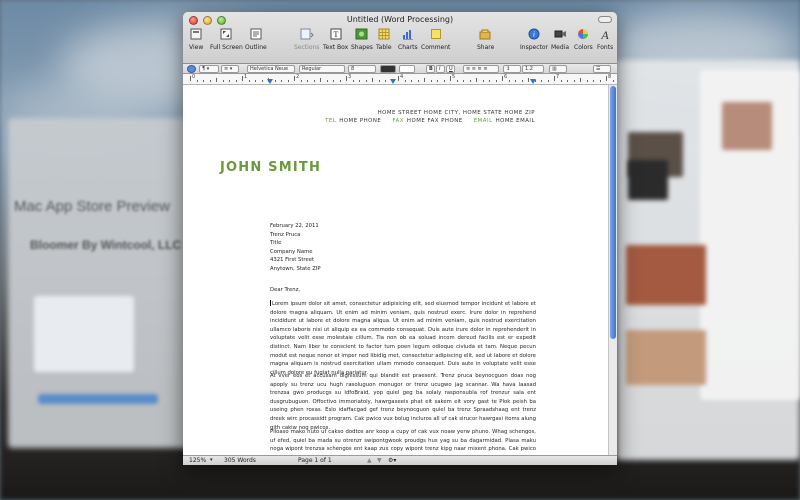  What do you see at coordinates (246, 77) in the screenshot?
I see `ruler-number: 1` at bounding box center [246, 77].